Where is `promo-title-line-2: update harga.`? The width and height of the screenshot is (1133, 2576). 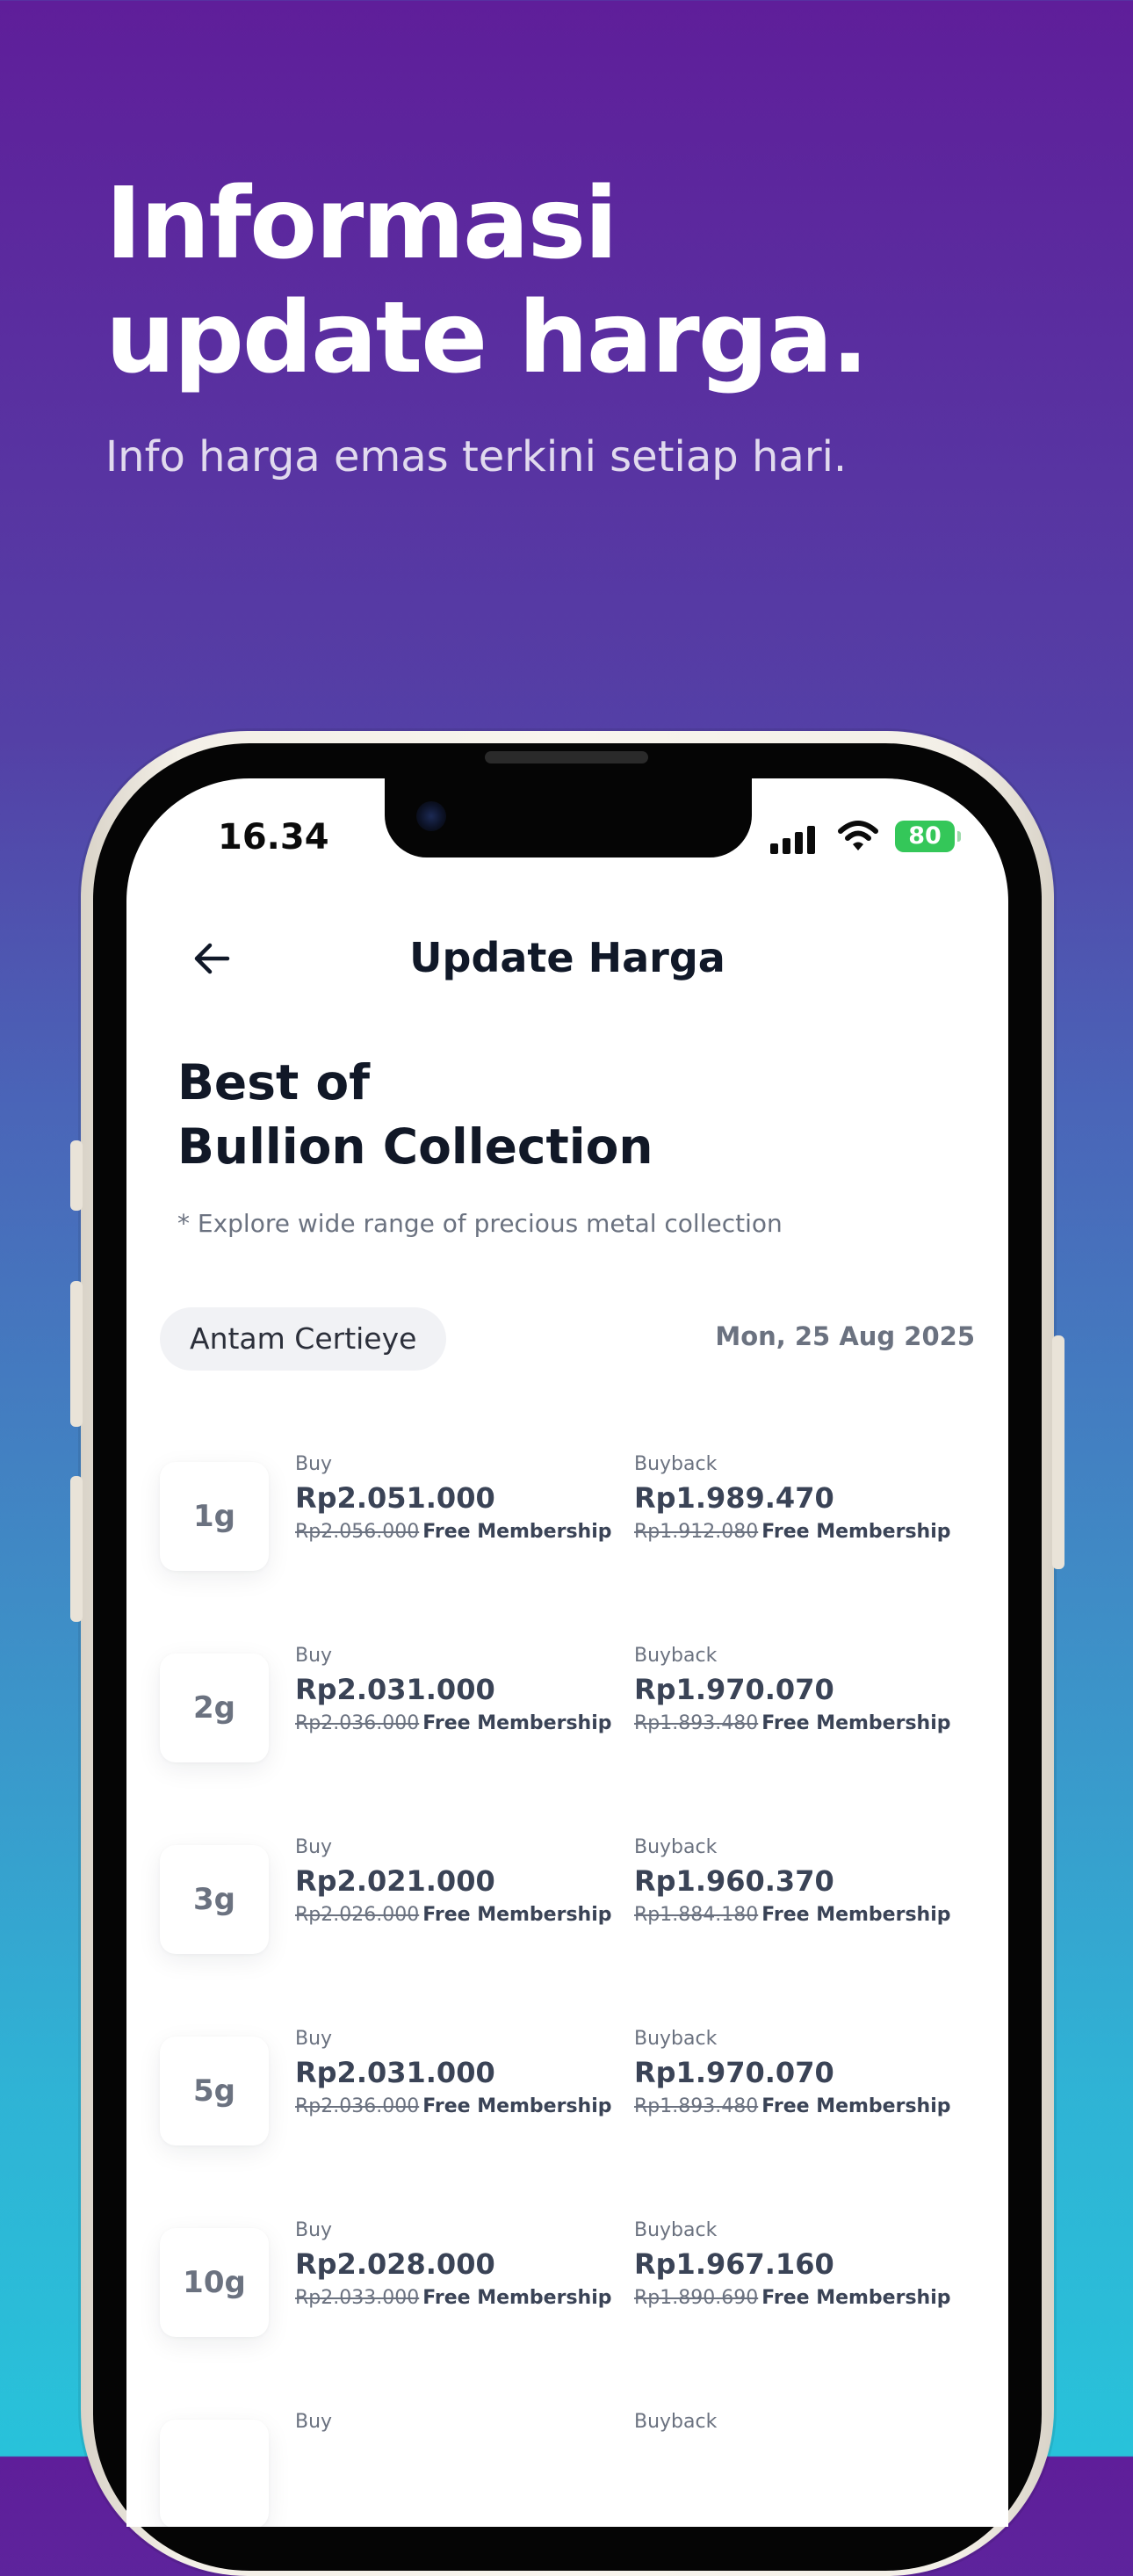
promo-title-line-2: update harga. is located at coordinates (487, 338).